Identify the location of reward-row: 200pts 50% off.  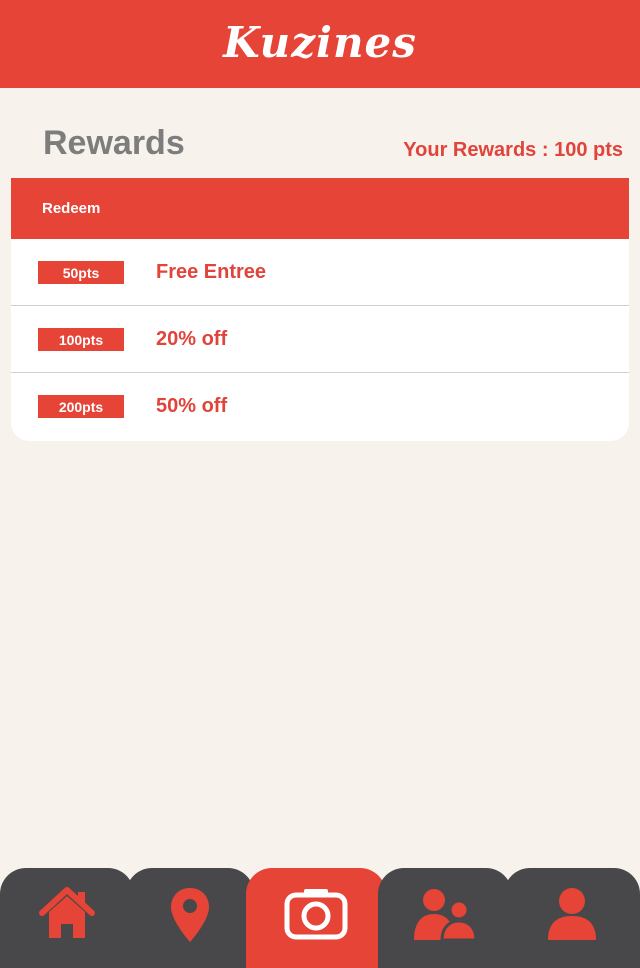
(320, 406).